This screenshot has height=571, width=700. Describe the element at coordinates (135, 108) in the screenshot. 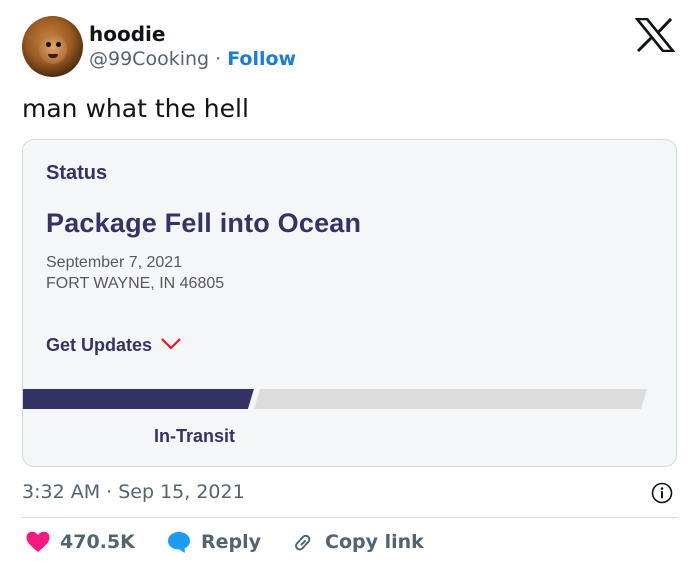

I see `tweet-text: man what the hell` at that location.